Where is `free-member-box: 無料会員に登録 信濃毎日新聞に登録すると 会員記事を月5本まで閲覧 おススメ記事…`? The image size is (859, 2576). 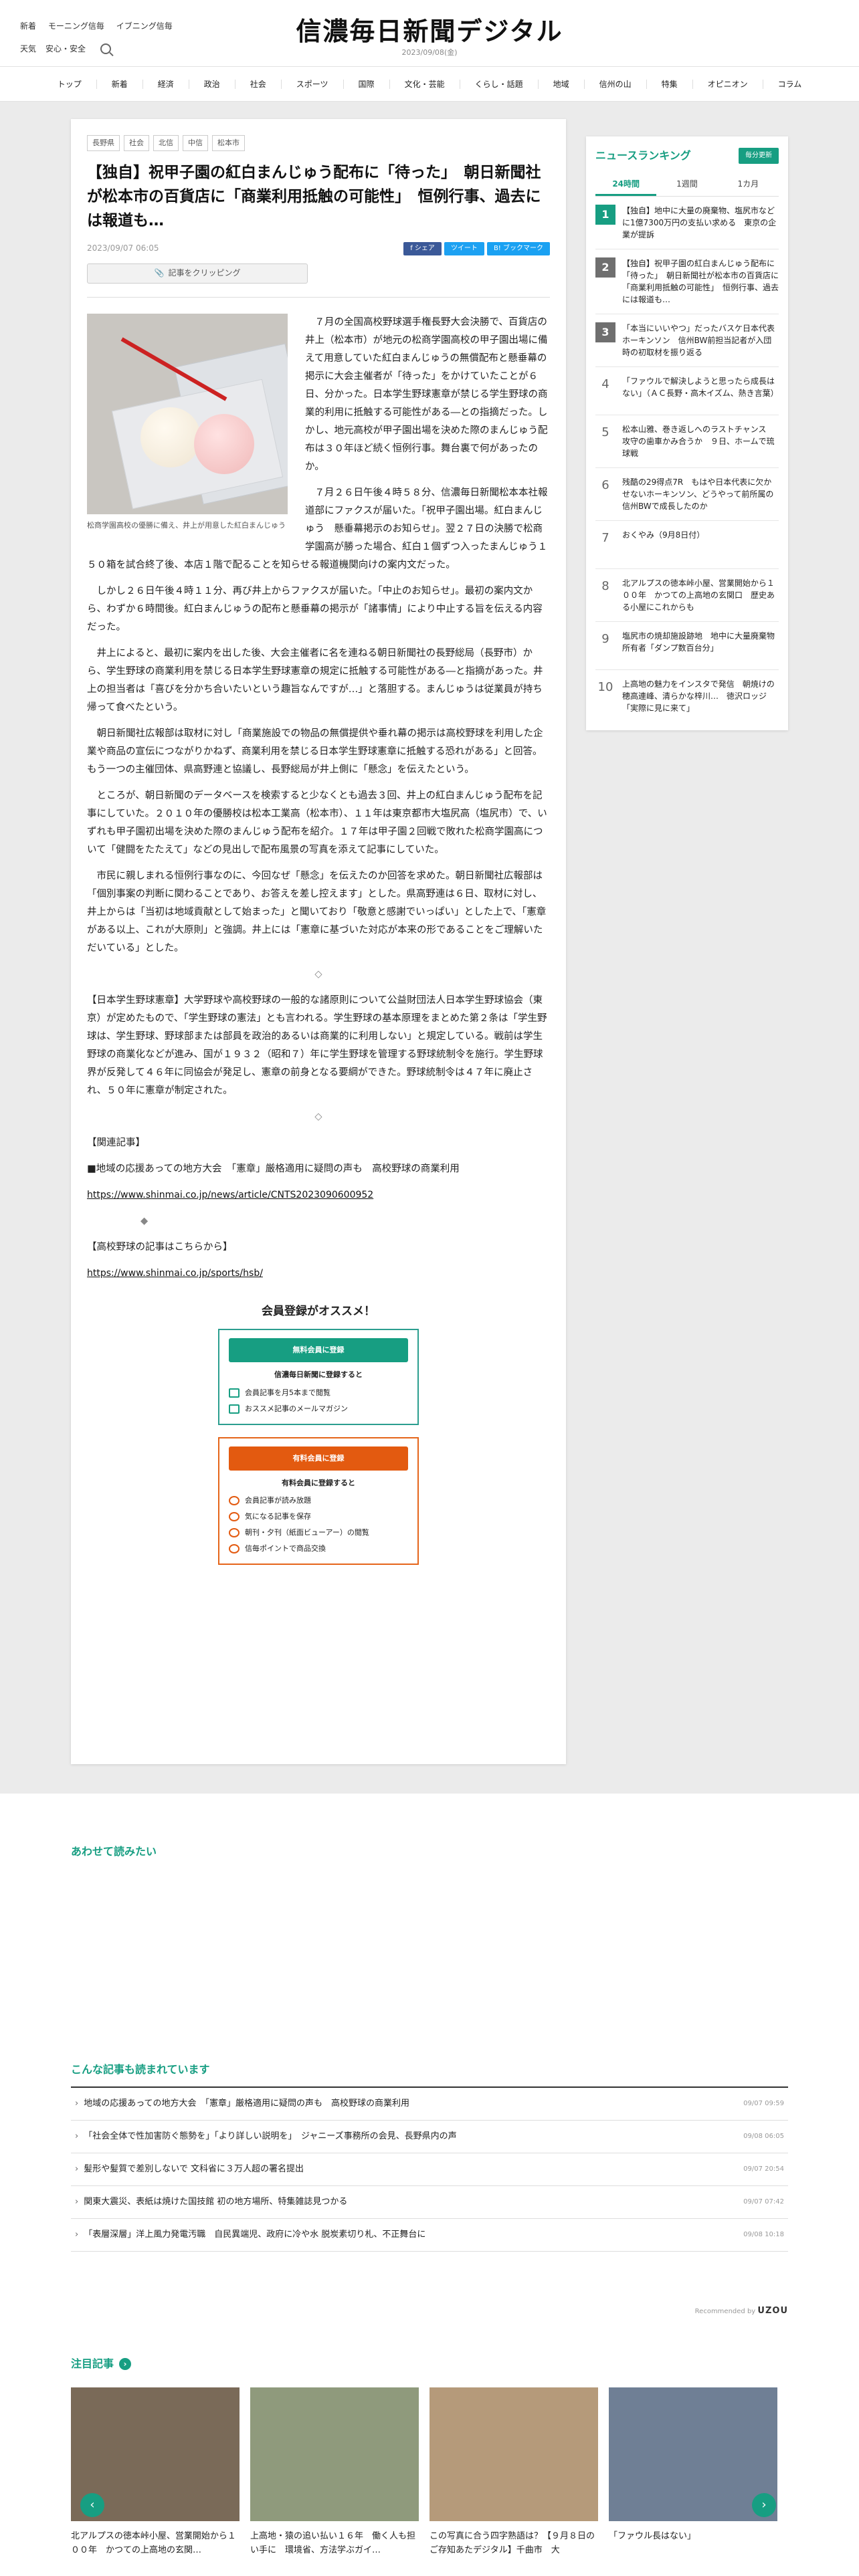 free-member-box: 無料会員に登録 信濃毎日新聞に登録すると 会員記事を月5本まで閲覧 おススメ記事… is located at coordinates (318, 1377).